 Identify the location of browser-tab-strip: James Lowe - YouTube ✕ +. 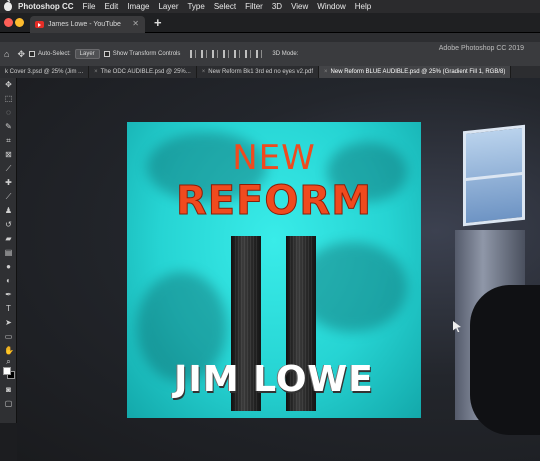
(270, 23).